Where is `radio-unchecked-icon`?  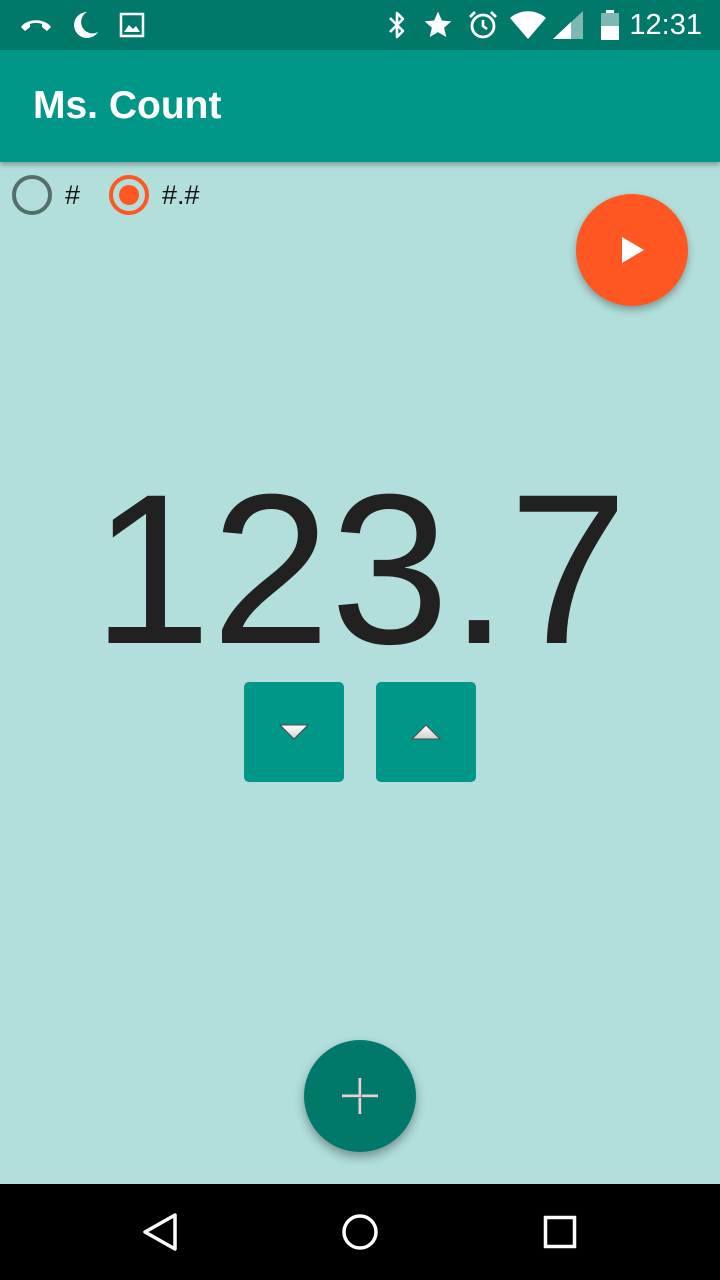
radio-unchecked-icon is located at coordinates (32, 195).